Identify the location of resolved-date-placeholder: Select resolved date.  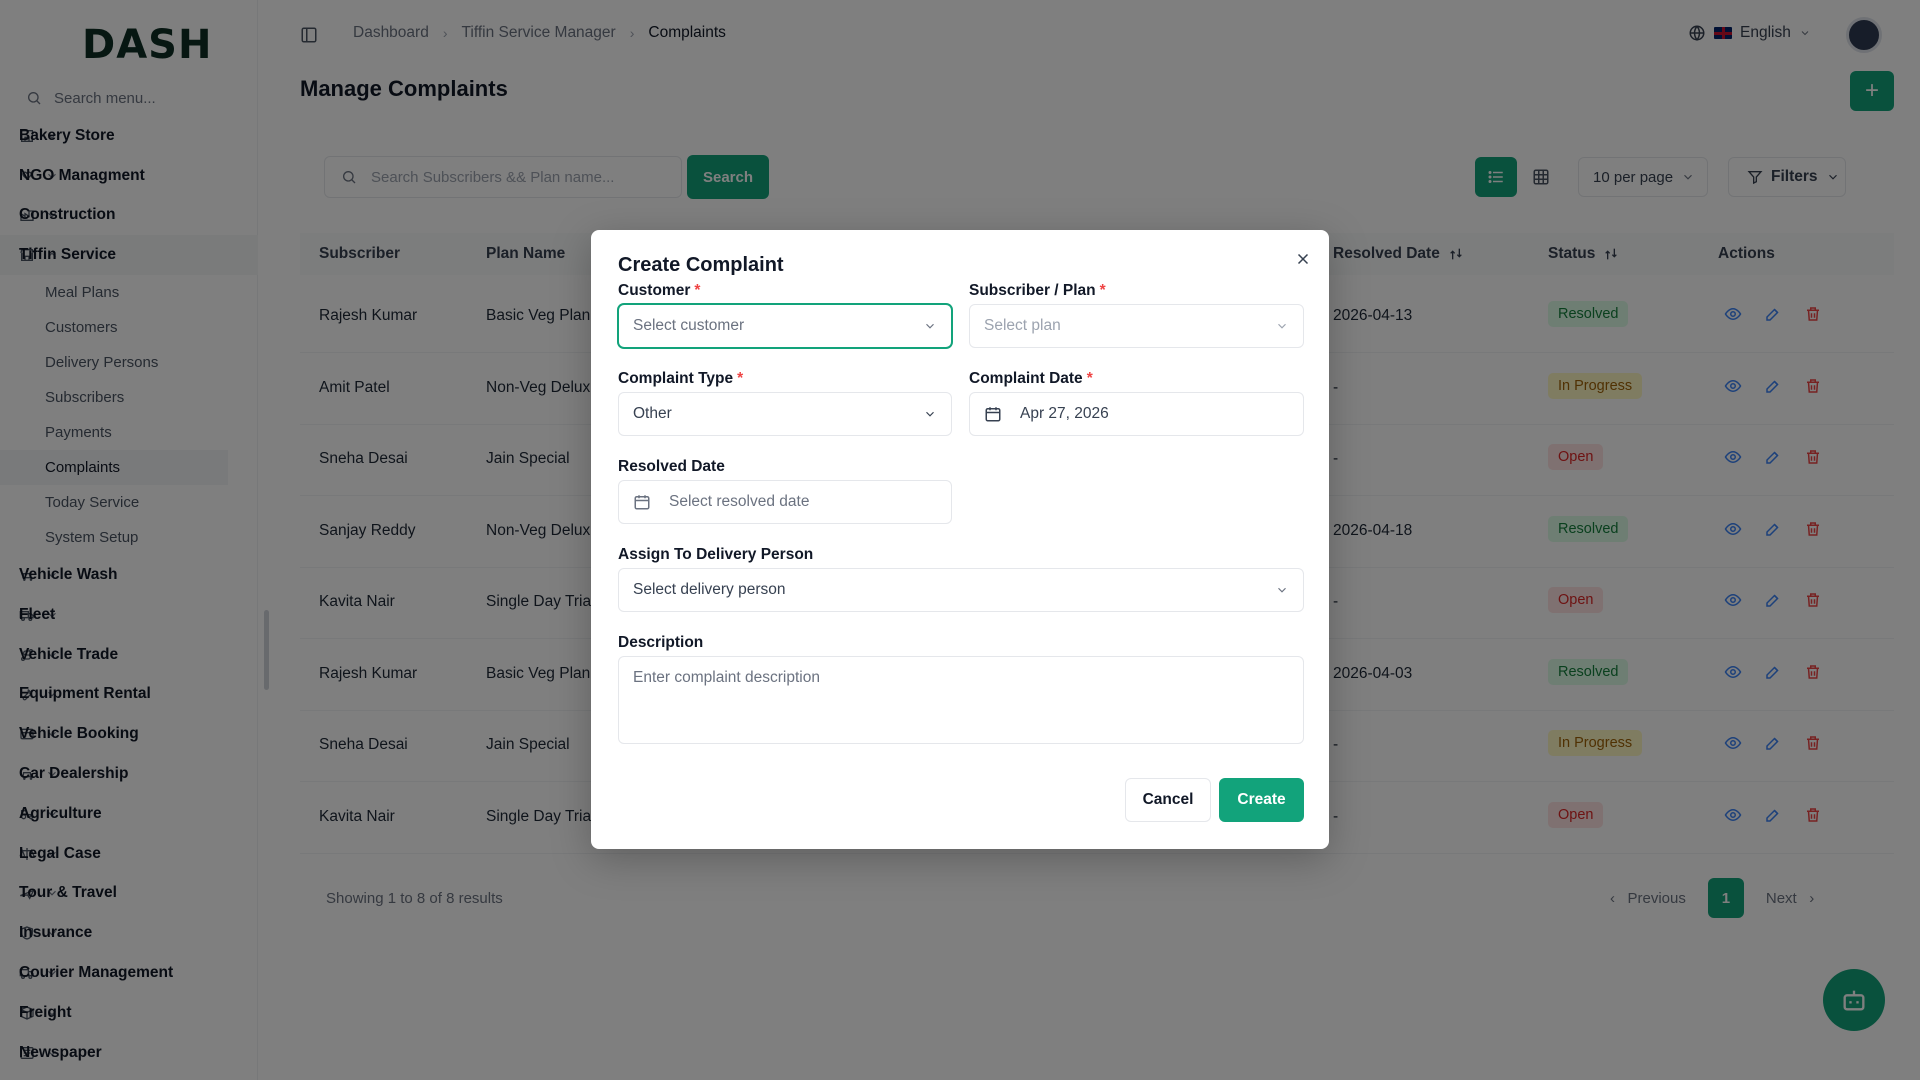
(739, 501).